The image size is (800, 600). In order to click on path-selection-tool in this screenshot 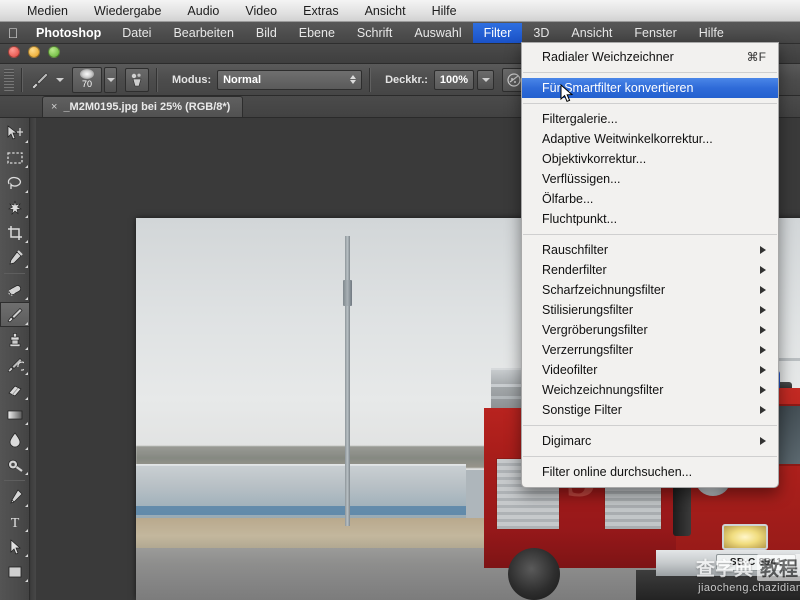, I will do `click(15, 546)`.